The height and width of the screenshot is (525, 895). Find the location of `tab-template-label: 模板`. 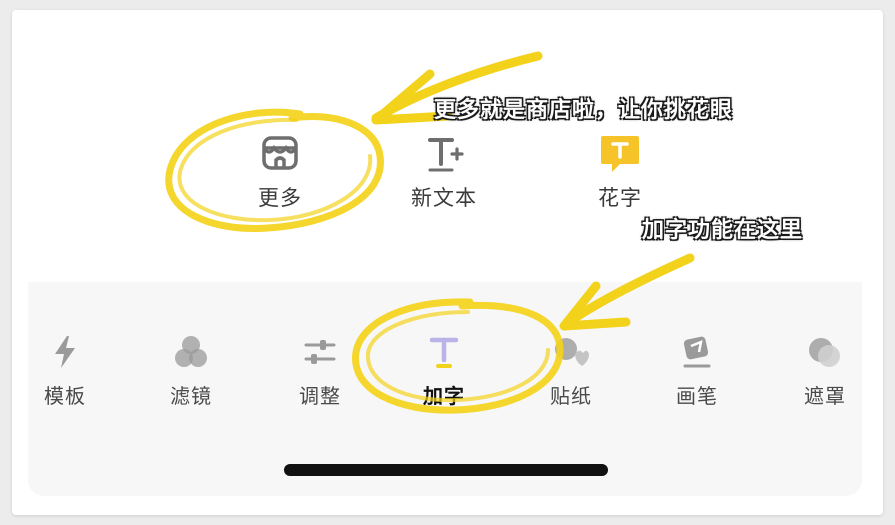

tab-template-label: 模板 is located at coordinates (65, 396).